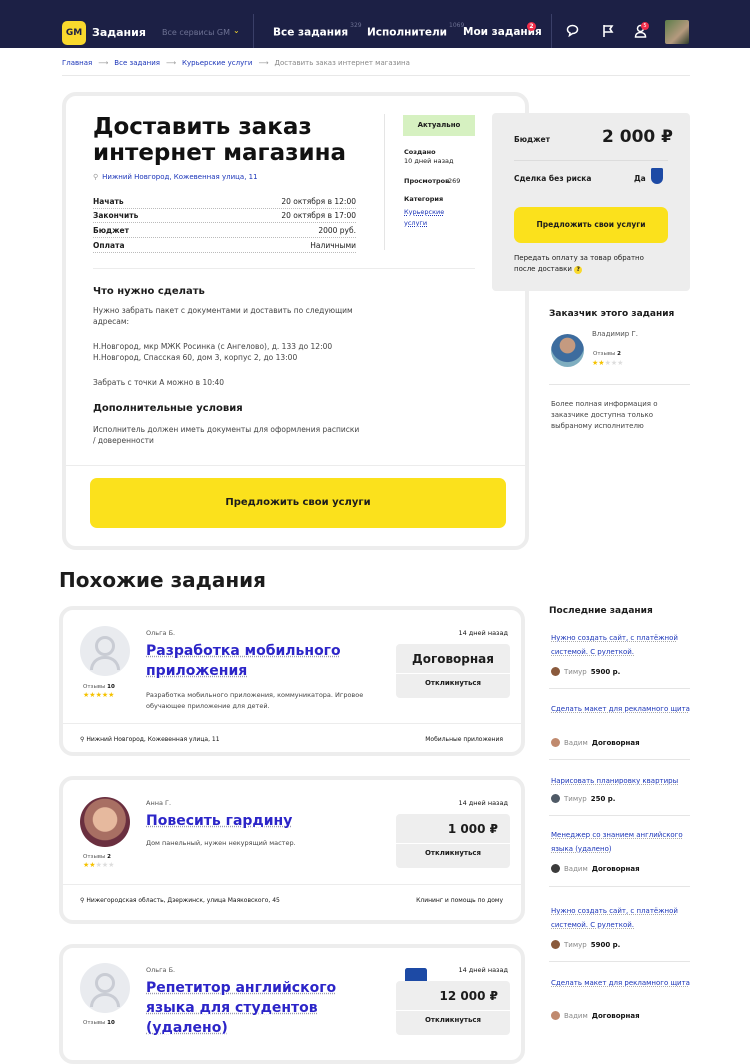  I want to click on views-value: 269, so click(454, 181).